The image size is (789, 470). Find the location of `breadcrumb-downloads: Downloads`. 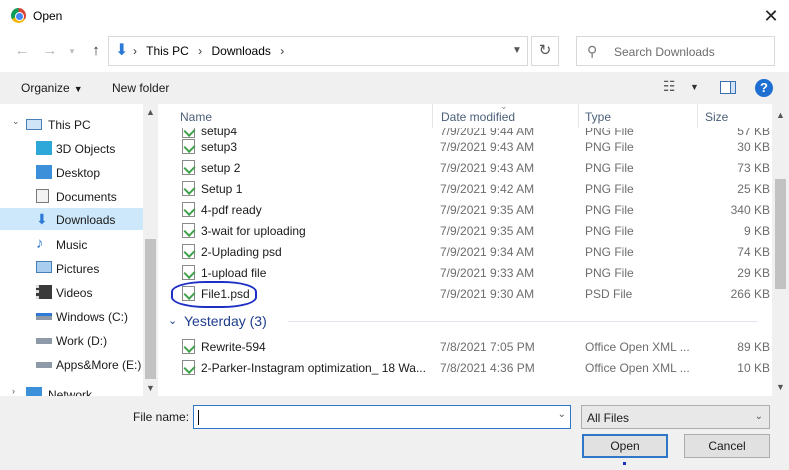

breadcrumb-downloads: Downloads is located at coordinates (241, 51).